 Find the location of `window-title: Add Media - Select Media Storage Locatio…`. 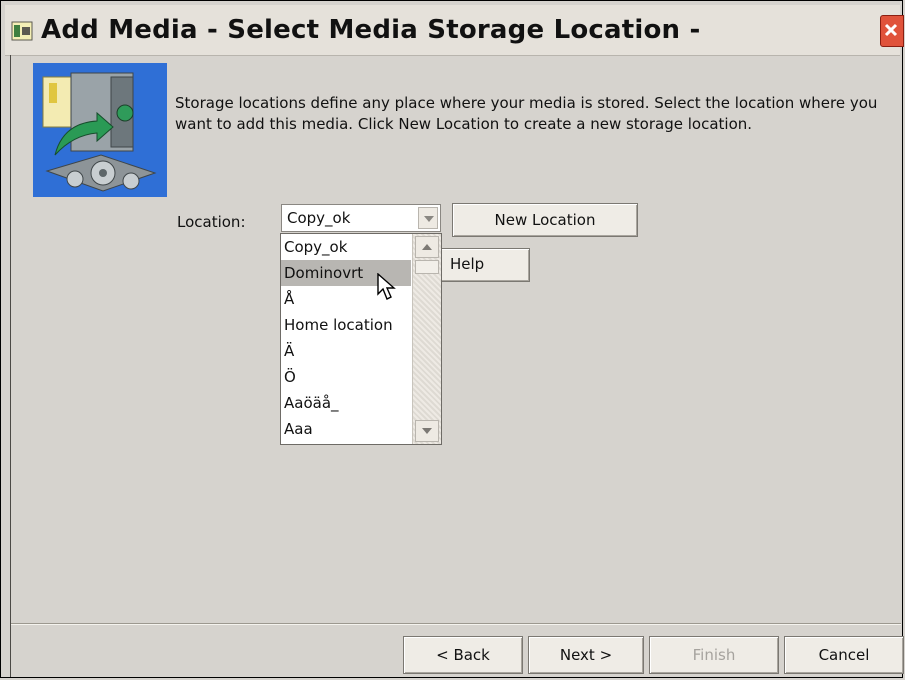

window-title: Add Media - Select Media Storage Locatio… is located at coordinates (371, 30).